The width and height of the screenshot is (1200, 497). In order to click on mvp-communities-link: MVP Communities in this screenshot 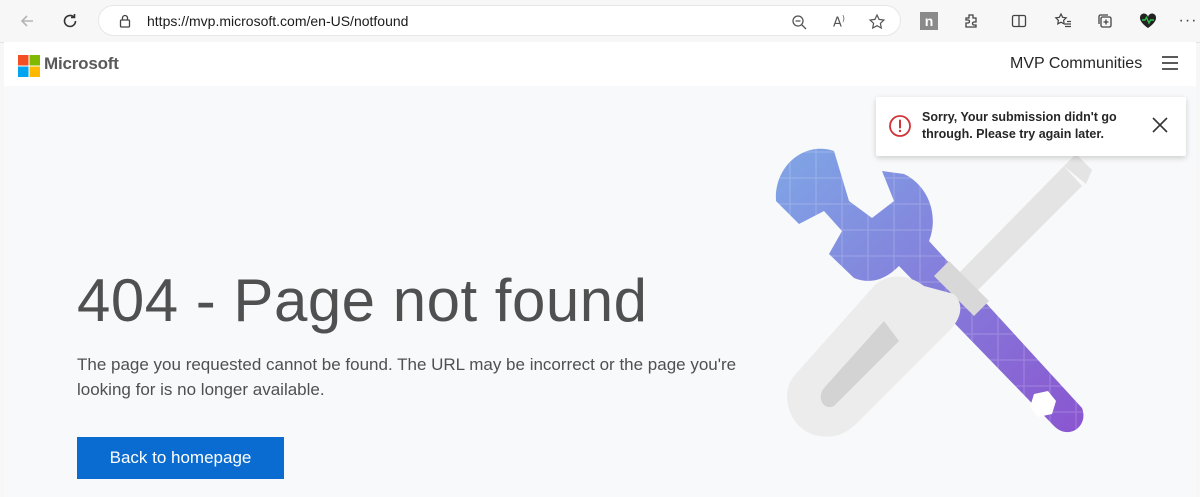, I will do `click(1076, 64)`.